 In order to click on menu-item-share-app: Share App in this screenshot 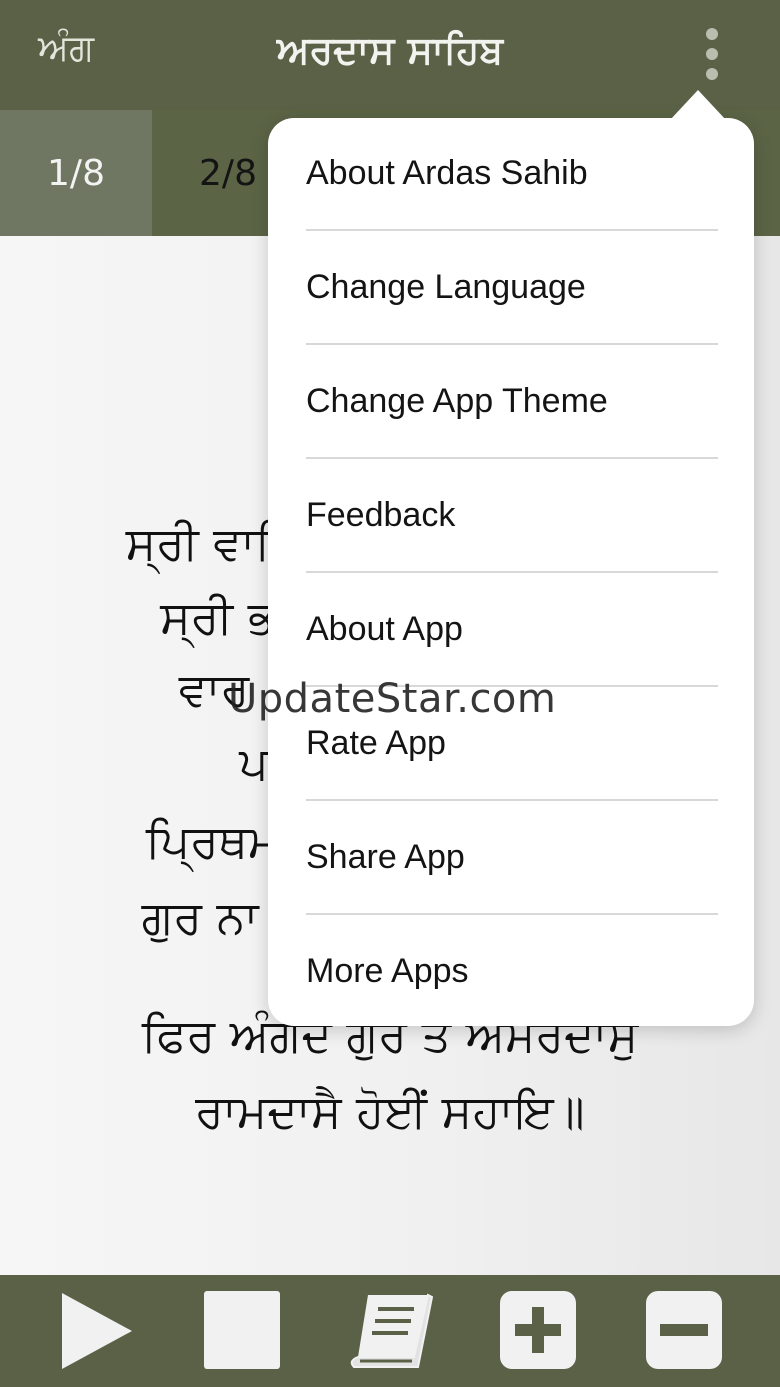, I will do `click(512, 859)`.